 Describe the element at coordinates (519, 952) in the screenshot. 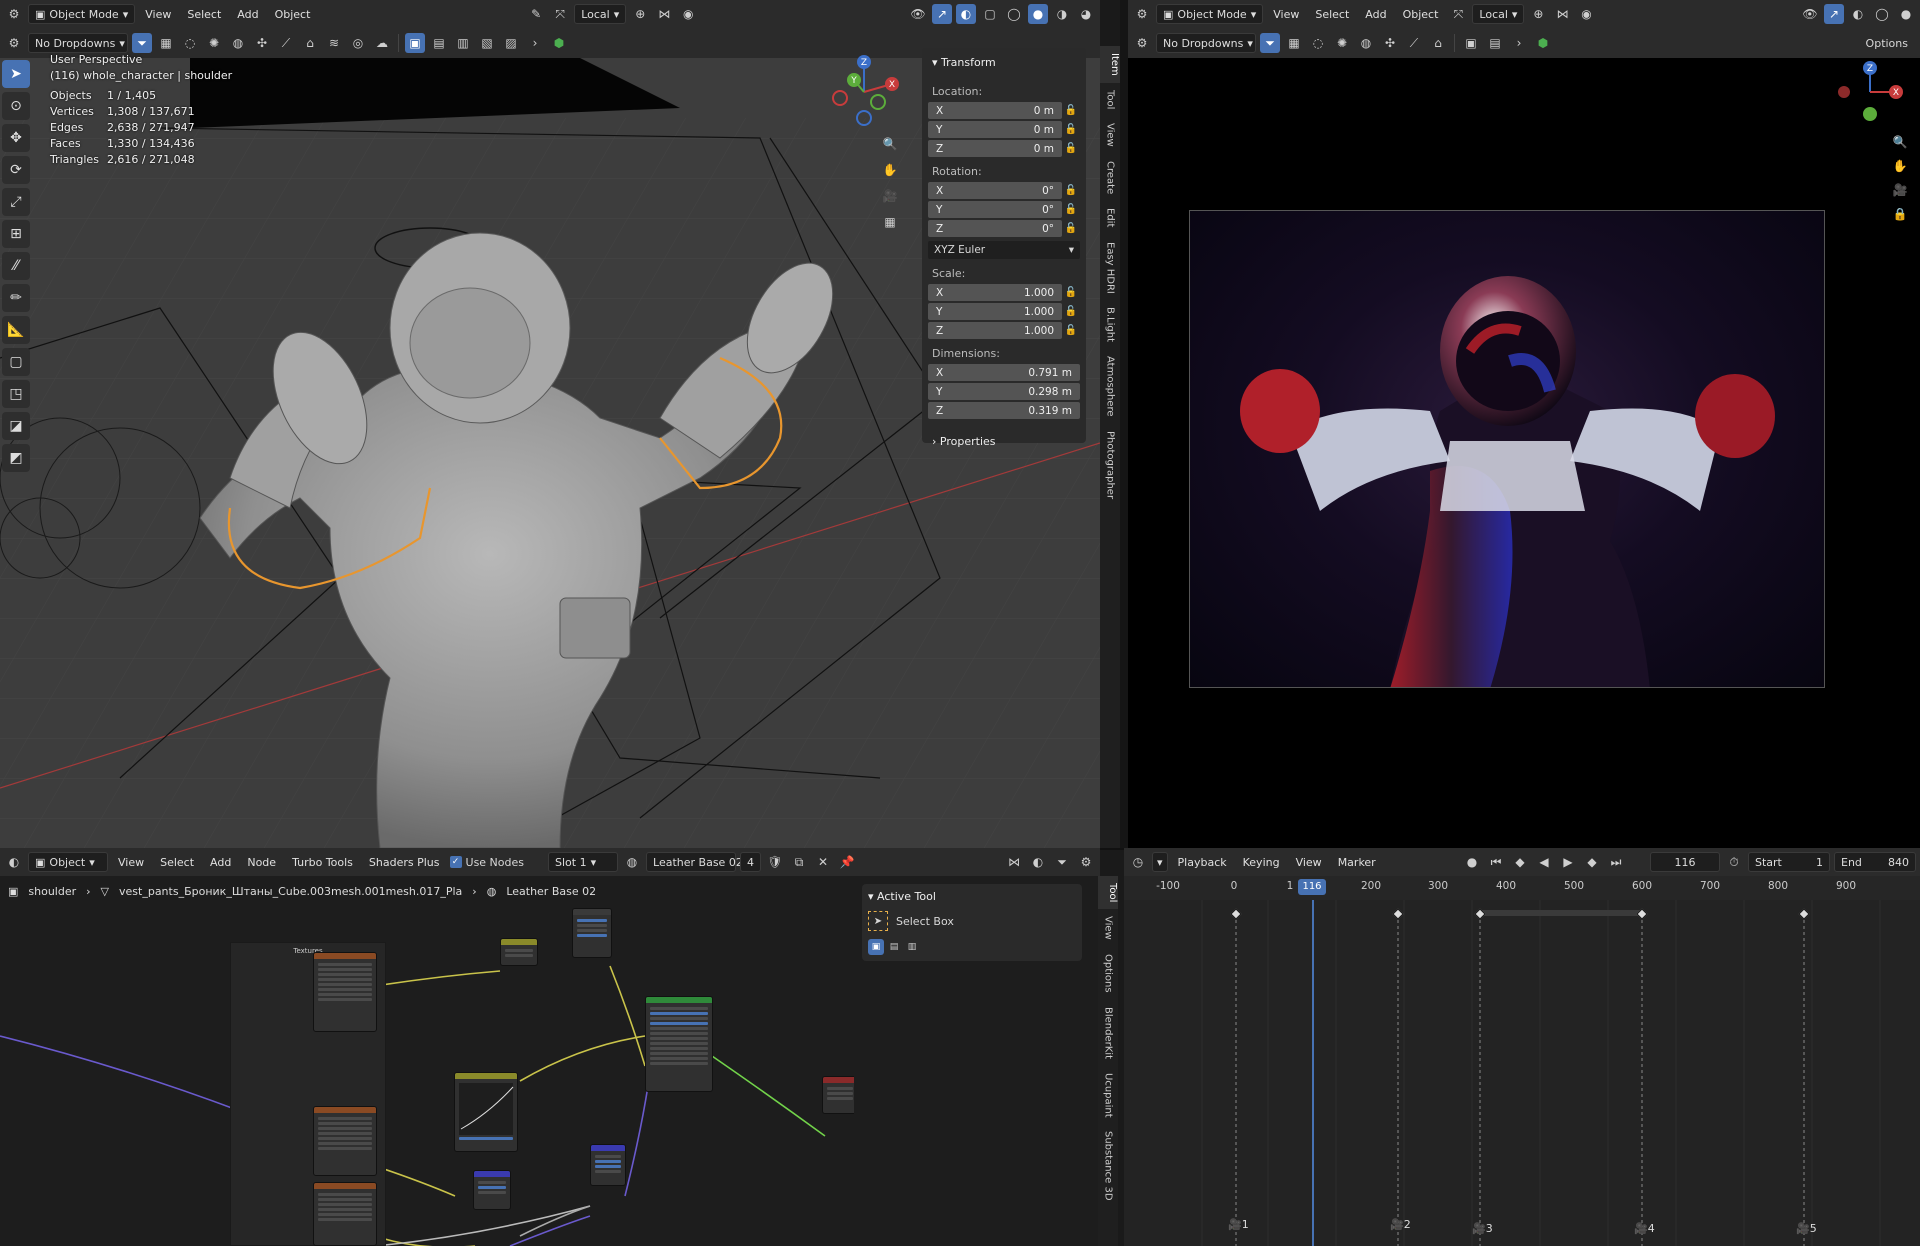

I see `node-hue-sat` at that location.